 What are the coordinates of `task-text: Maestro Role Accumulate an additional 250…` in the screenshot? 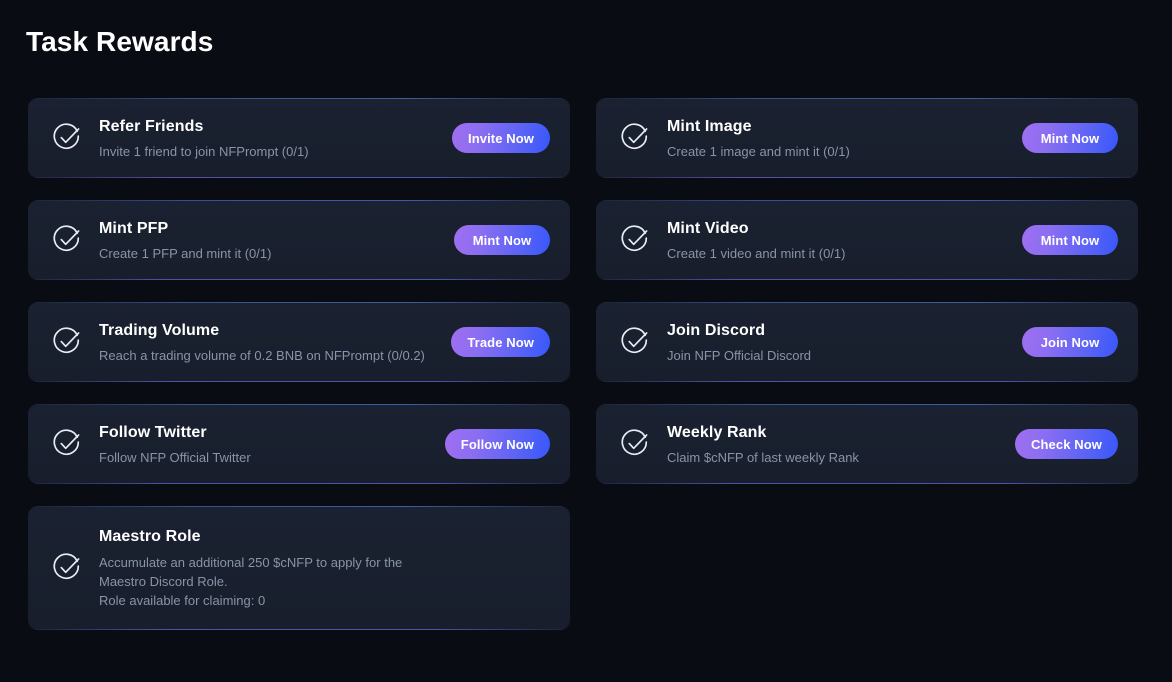 It's located at (324, 568).